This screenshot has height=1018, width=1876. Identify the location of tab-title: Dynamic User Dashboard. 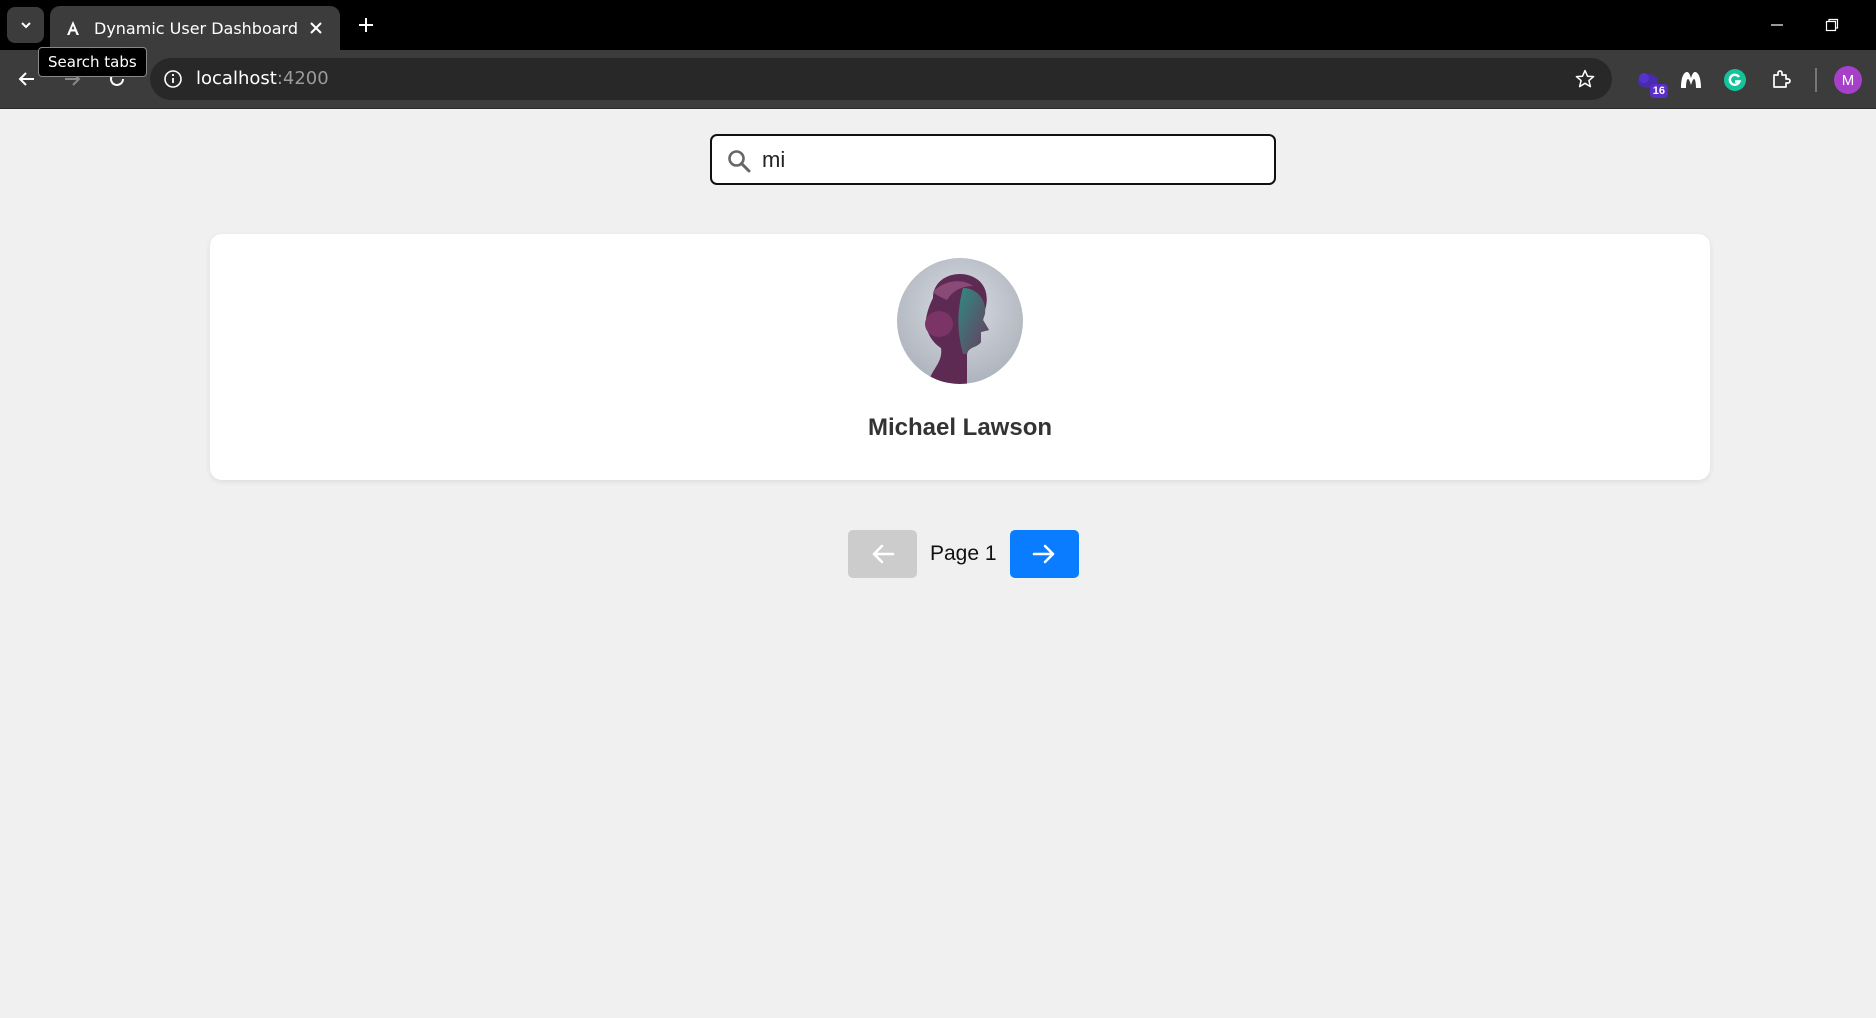
(196, 28).